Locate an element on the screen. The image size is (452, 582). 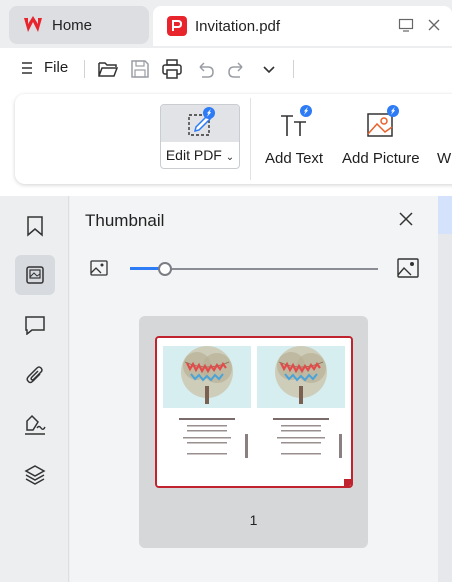
ribbon-divider is located at coordinates (250, 139).